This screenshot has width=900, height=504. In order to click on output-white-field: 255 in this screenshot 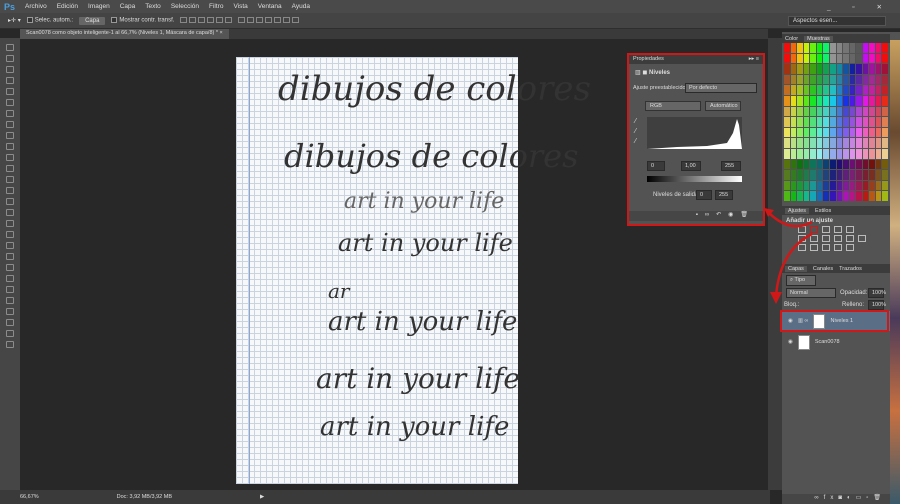, I will do `click(724, 195)`.